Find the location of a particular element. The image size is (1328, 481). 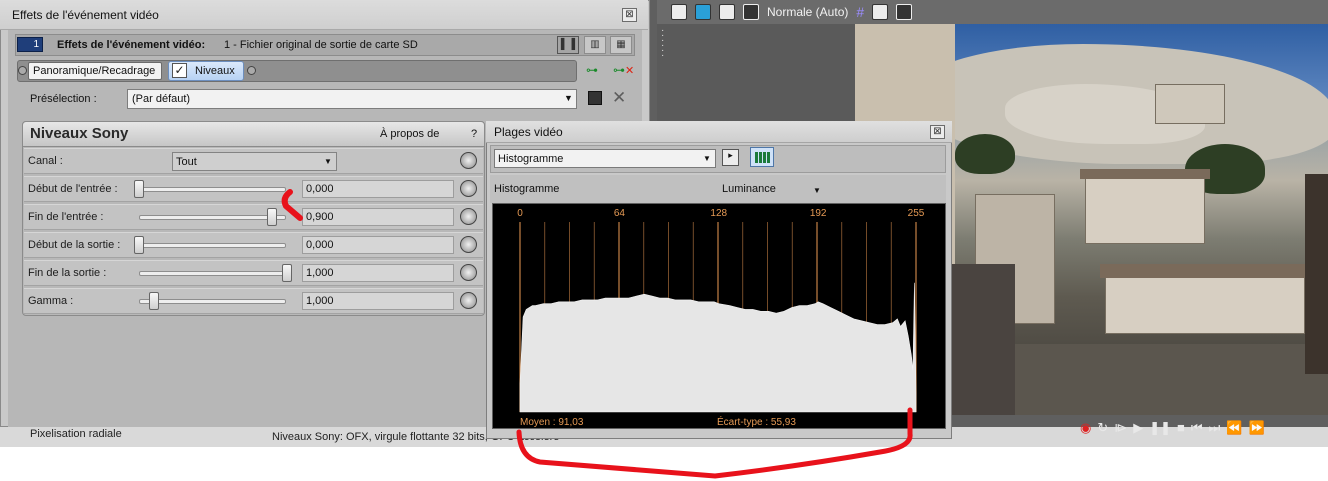

input-start-label: Début de l'entrée : is located at coordinates (73, 189).